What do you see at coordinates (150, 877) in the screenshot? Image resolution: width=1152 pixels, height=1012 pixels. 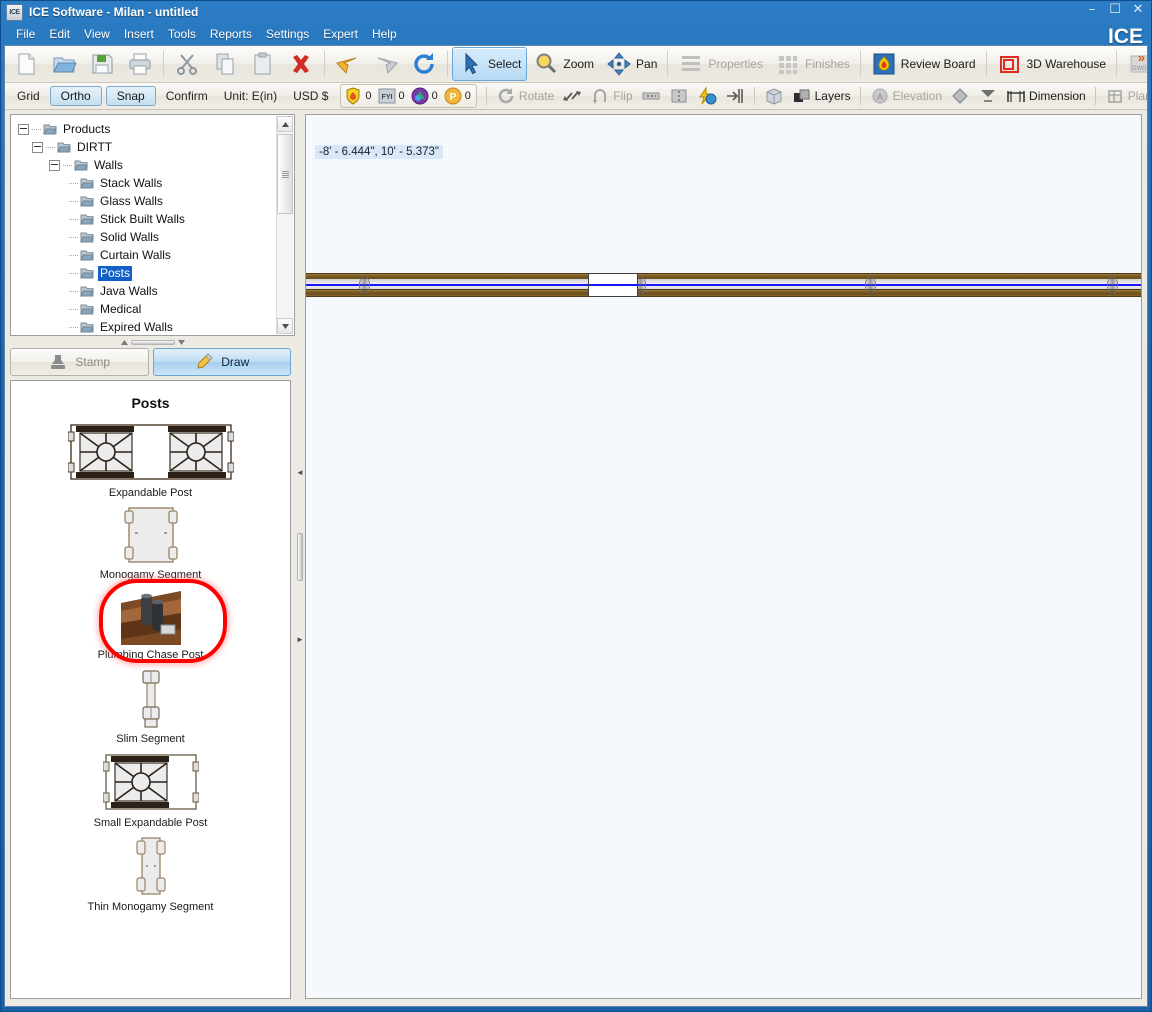 I see `product-item-thin-monogamy-segment: Thin Monogamy Segment` at bounding box center [150, 877].